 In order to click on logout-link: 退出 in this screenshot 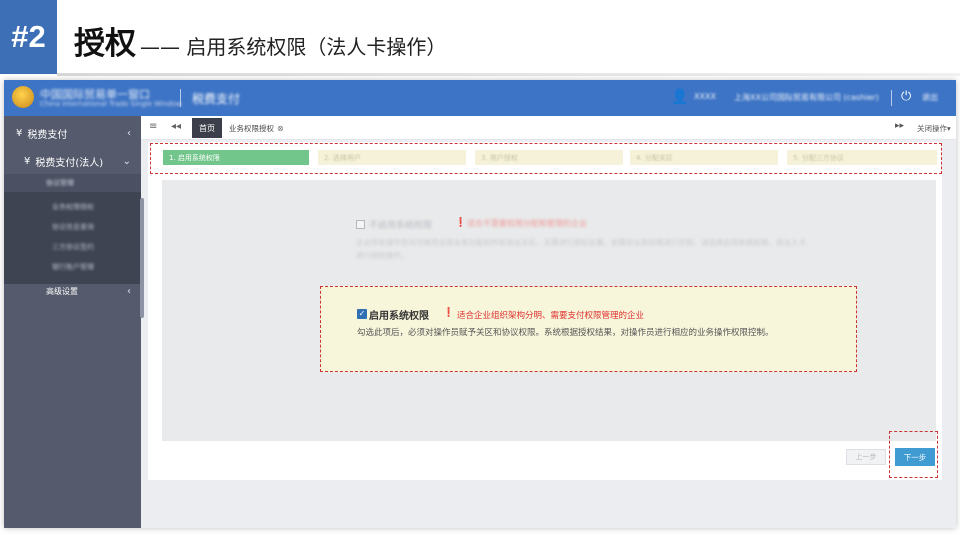, I will do `click(930, 97)`.